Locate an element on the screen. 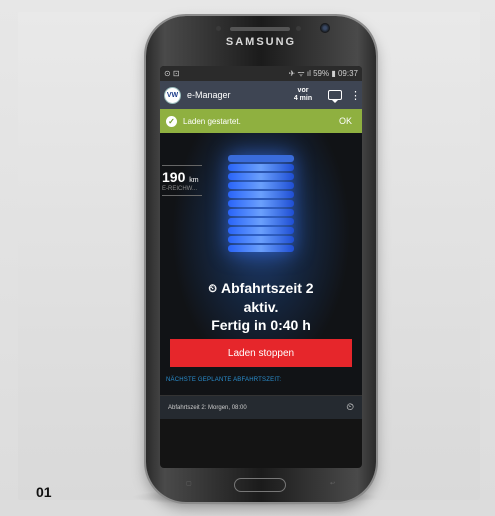 The width and height of the screenshot is (495, 516). update-time-line1: vor is located at coordinates (303, 90).